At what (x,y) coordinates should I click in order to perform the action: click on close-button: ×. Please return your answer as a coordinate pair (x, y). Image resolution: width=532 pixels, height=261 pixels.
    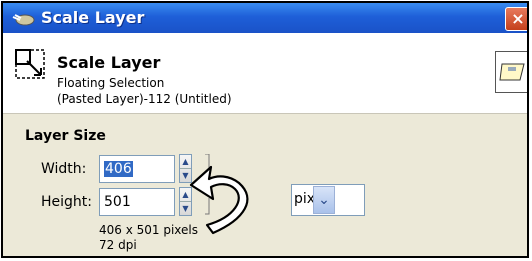
    Looking at the image, I should click on (516, 19).